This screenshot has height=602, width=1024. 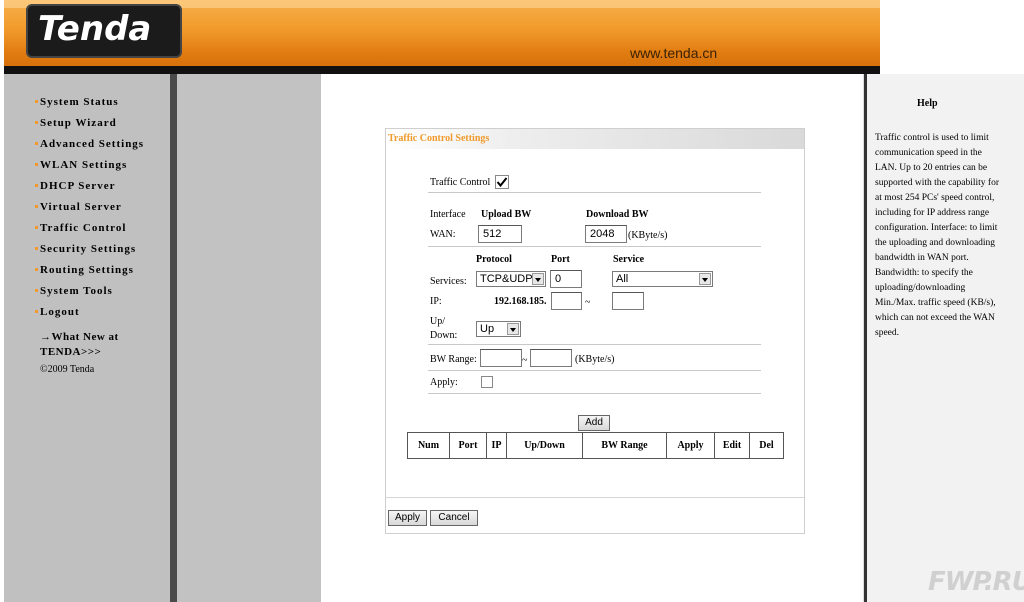 I want to click on sidebar-item-dhcp-server: DHCP Server, so click(x=74, y=186).